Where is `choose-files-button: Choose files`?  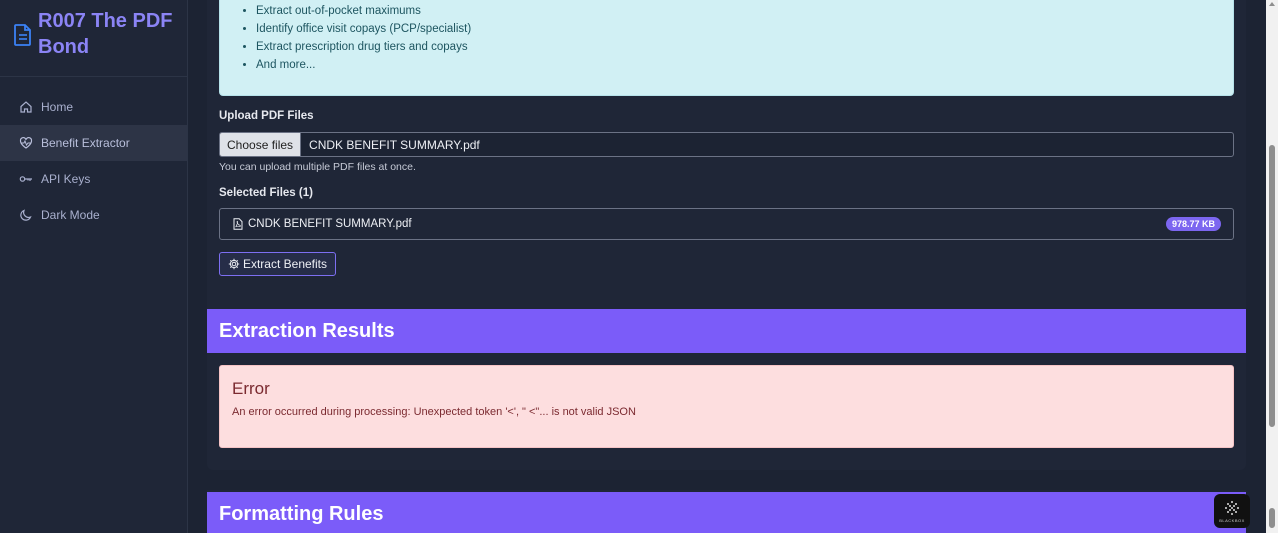
choose-files-button: Choose files is located at coordinates (261, 144).